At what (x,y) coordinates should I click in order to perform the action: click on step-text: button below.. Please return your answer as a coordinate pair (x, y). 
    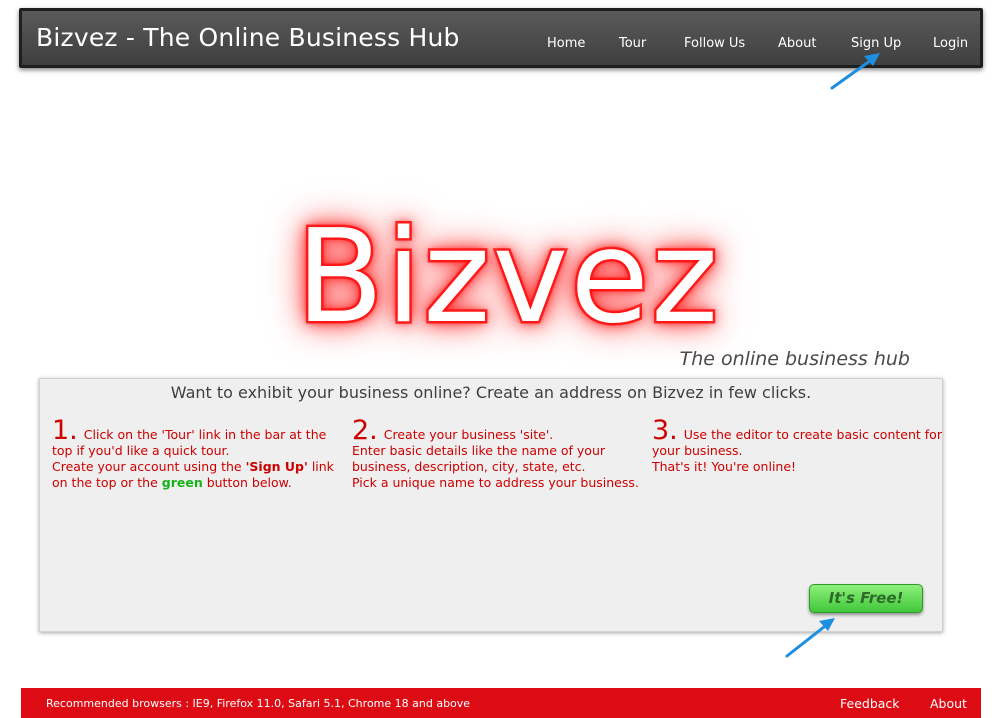
    Looking at the image, I should click on (247, 482).